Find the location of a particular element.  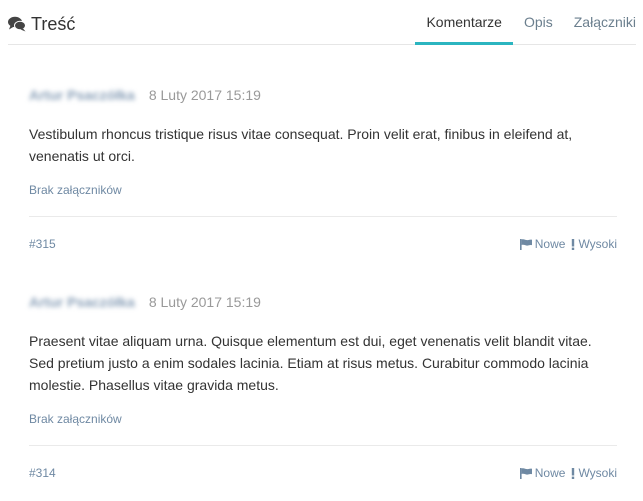

panel-title: Treść is located at coordinates (41, 24).